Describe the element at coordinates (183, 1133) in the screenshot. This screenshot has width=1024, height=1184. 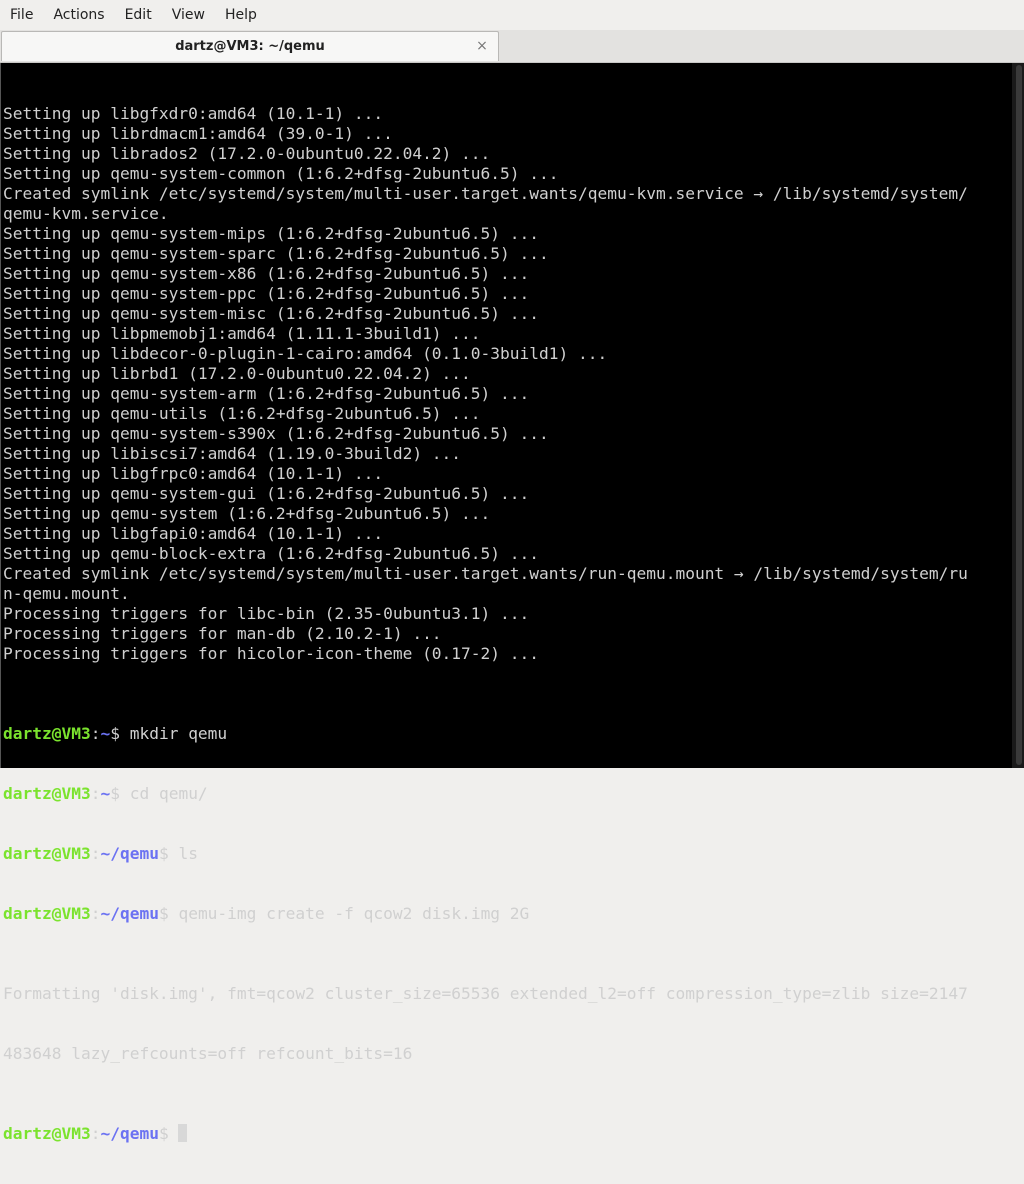
I see `text-cursor` at that location.